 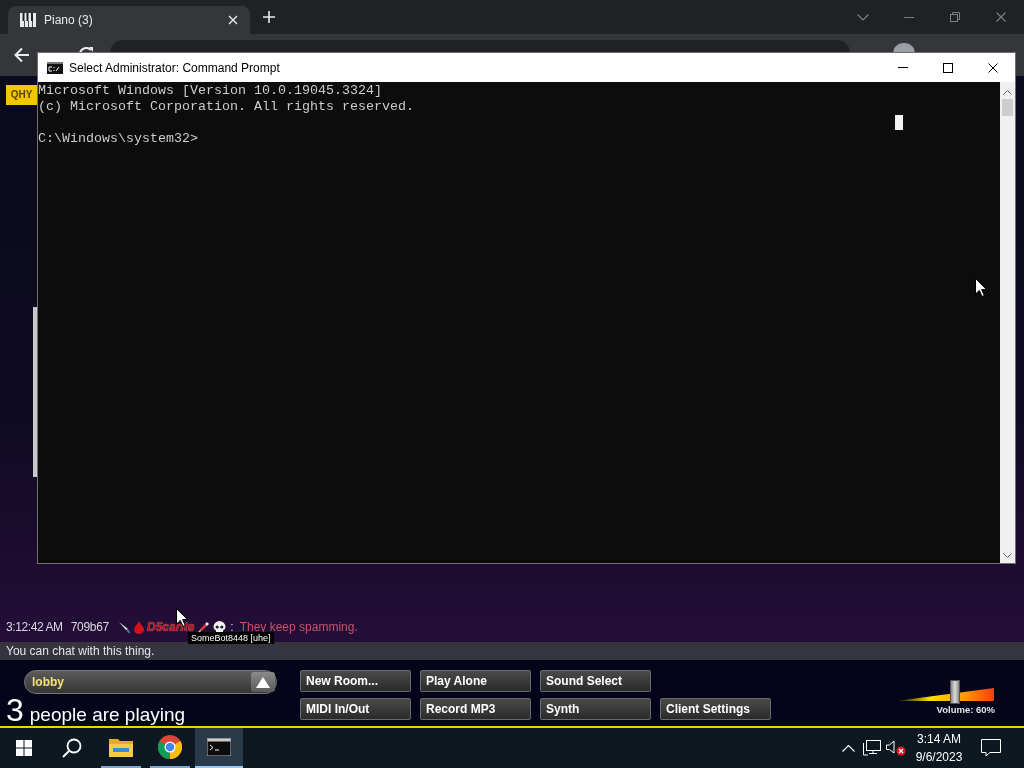 What do you see at coordinates (269, 17) in the screenshot?
I see `plus-icon` at bounding box center [269, 17].